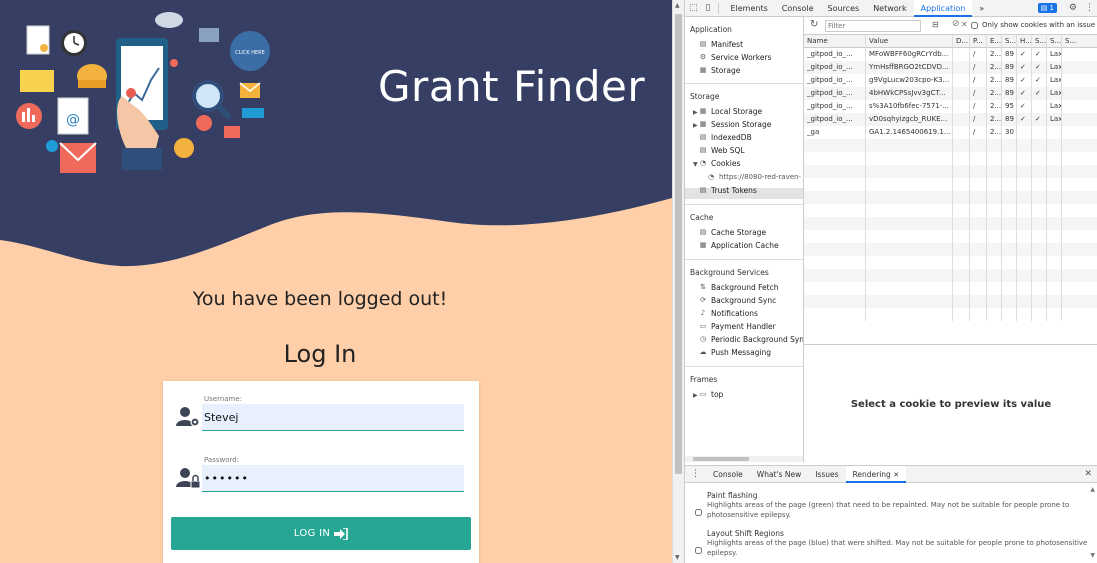  What do you see at coordinates (909, 41) in the screenshot?
I see `column-header: Value` at bounding box center [909, 41].